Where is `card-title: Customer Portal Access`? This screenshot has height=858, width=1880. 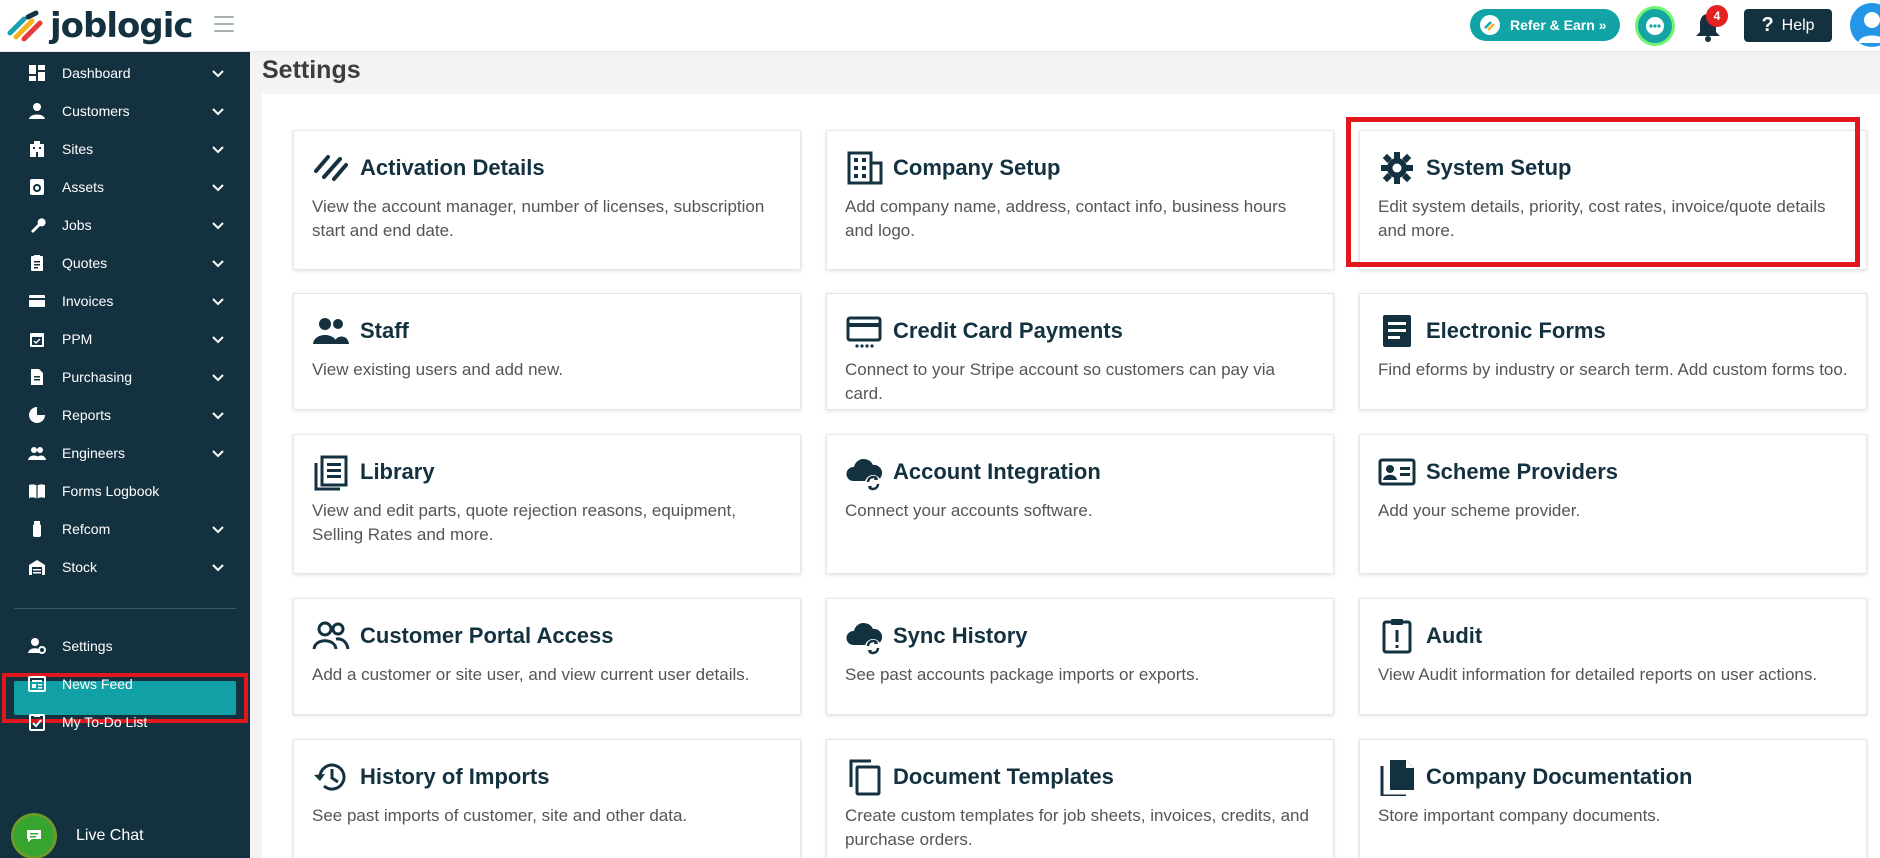 card-title: Customer Portal Access is located at coordinates (487, 635).